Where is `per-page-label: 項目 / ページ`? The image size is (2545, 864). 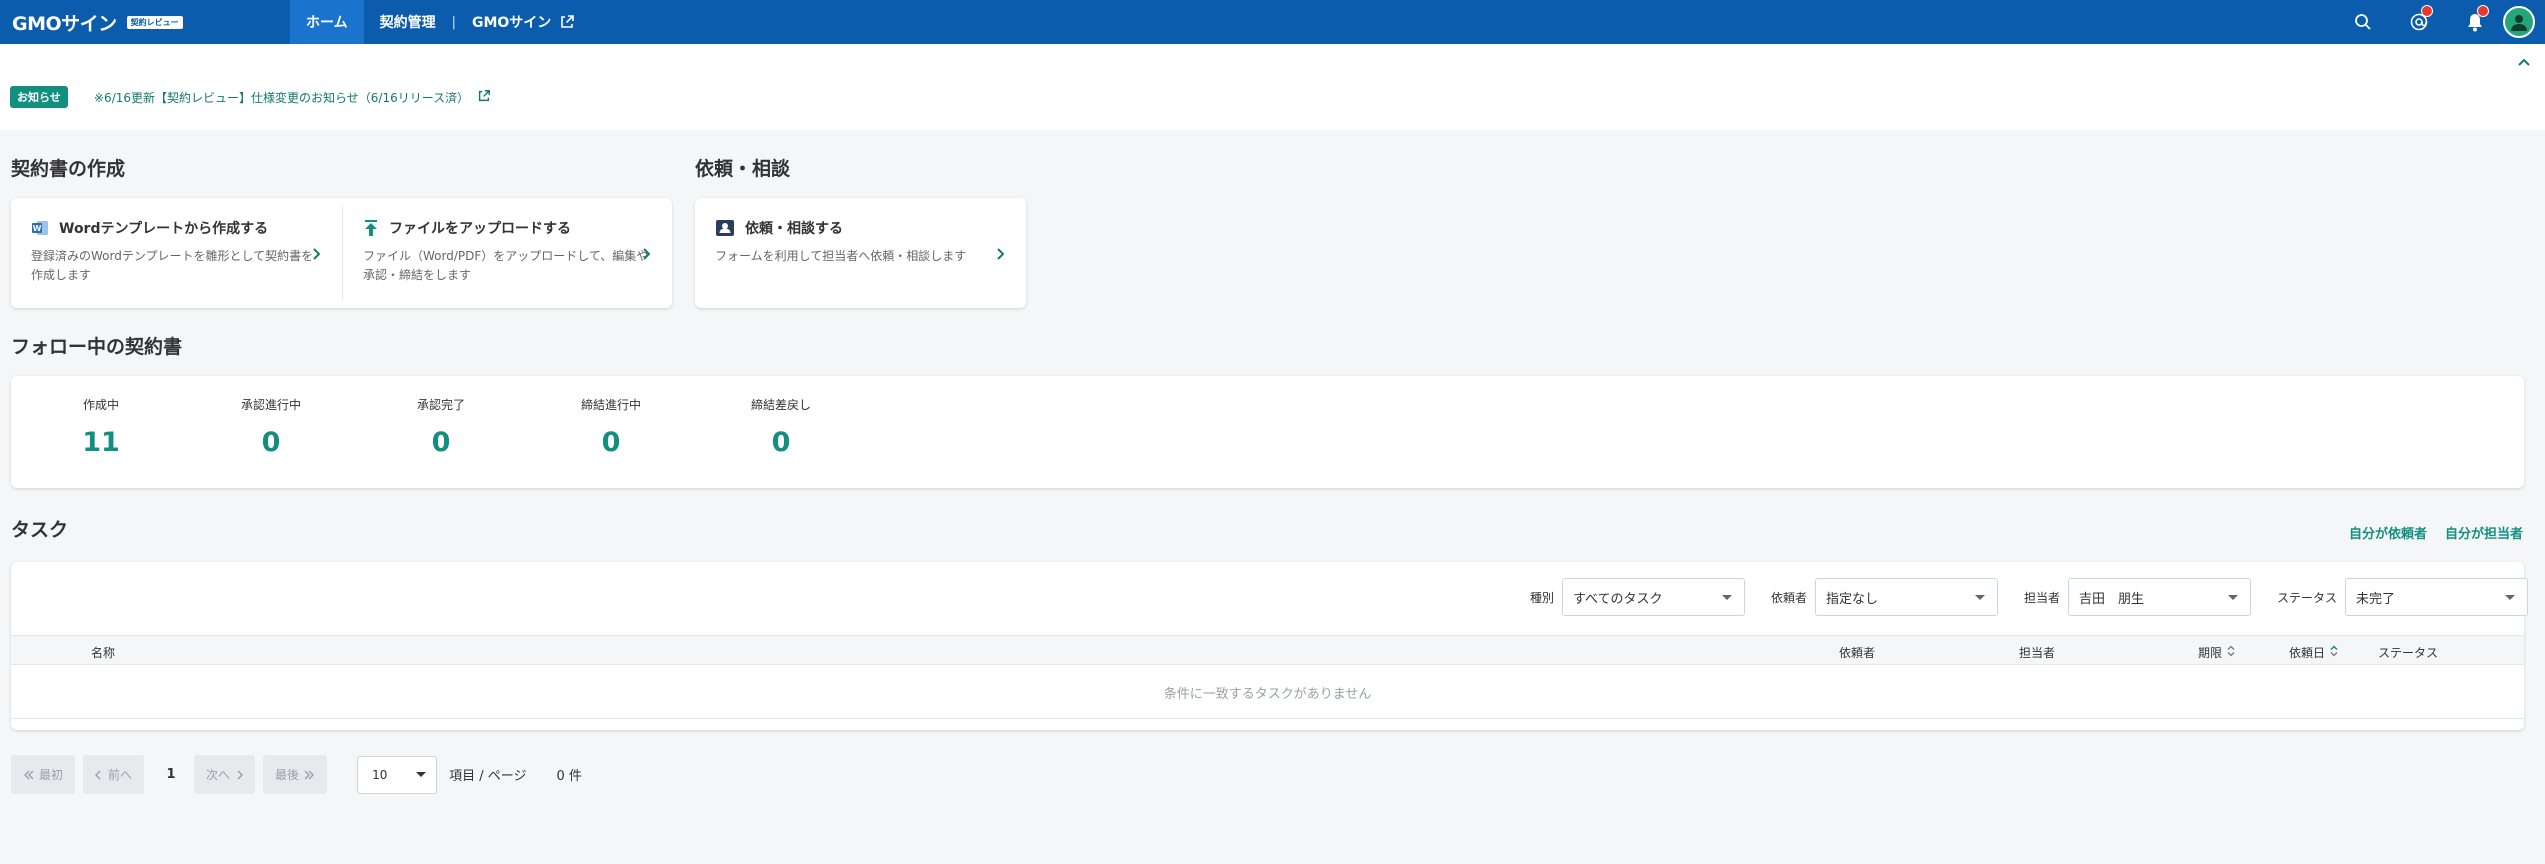
per-page-label: 項目 / ページ is located at coordinates (488, 776).